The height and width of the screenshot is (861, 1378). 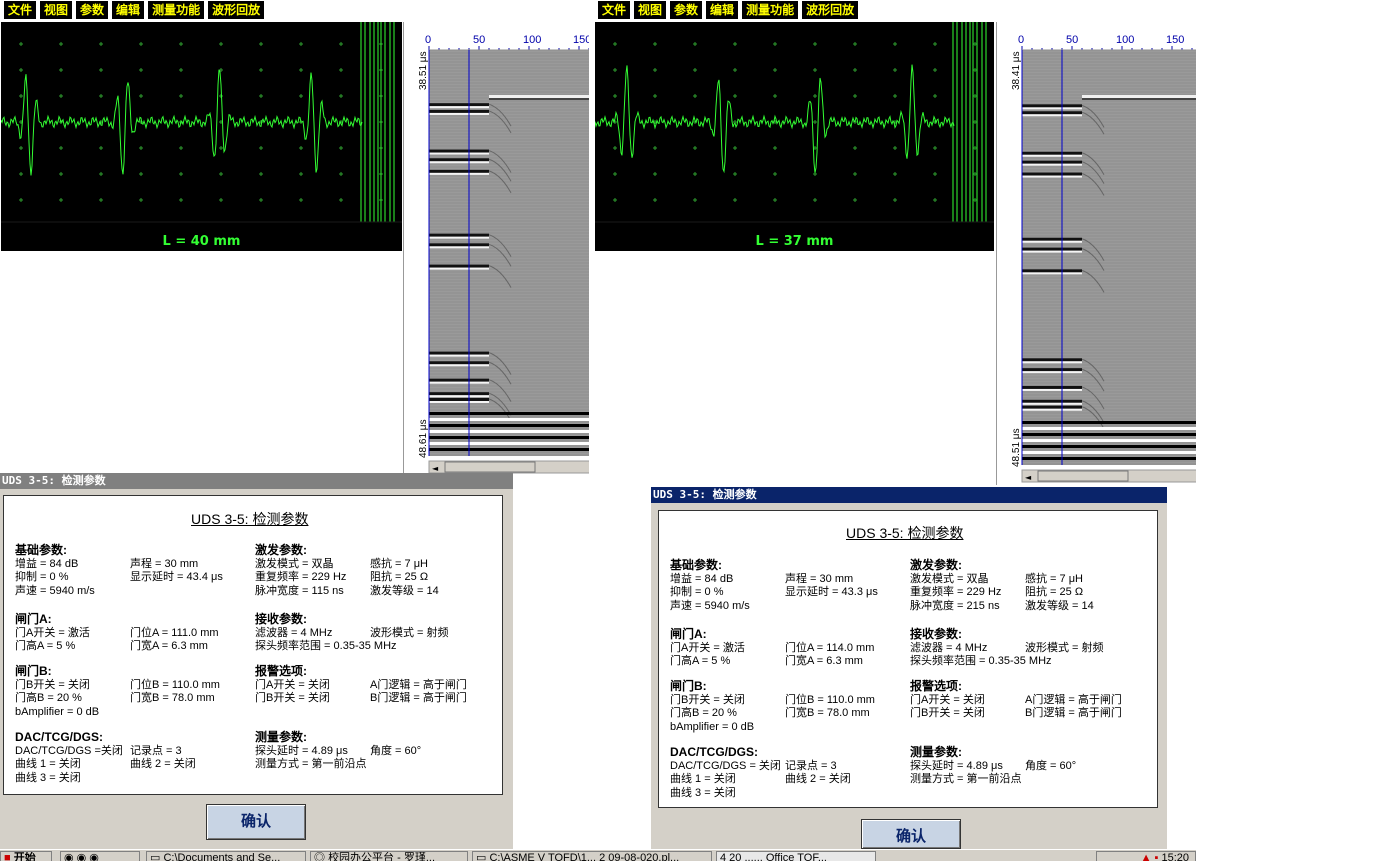 I want to click on param-row: 门高B = 20 % 门宽B = 78.0 mm, so click(x=787, y=714).